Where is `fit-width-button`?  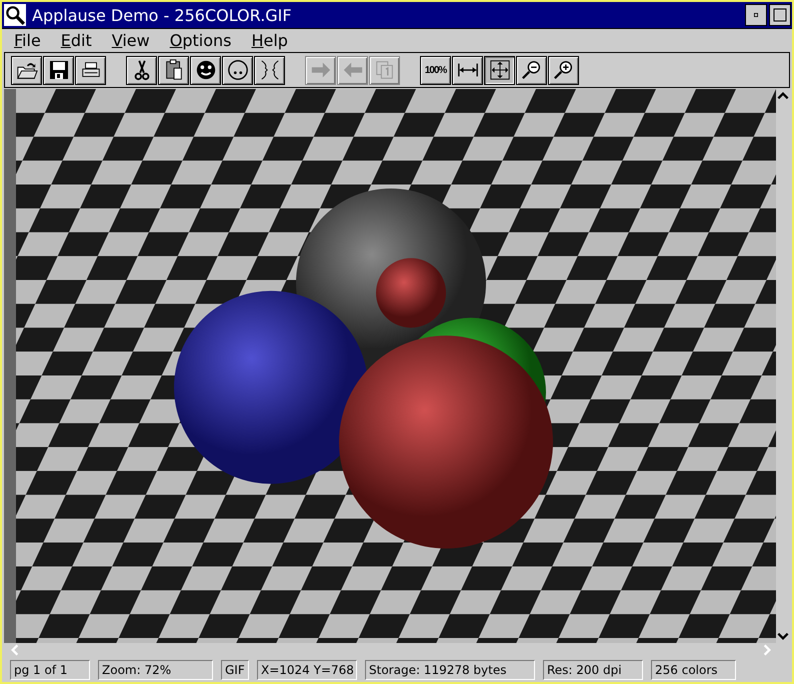
fit-width-button is located at coordinates (467, 70).